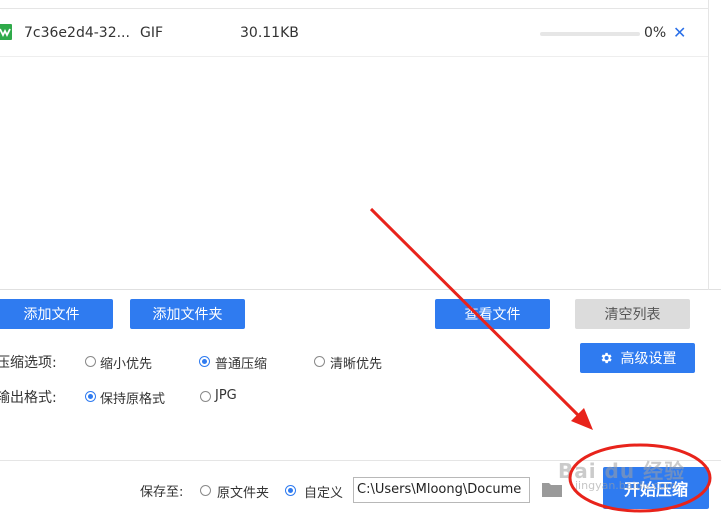 This screenshot has height=516, width=721. What do you see at coordinates (132, 397) in the screenshot?
I see `option-keep-format: 保持原格式` at bounding box center [132, 397].